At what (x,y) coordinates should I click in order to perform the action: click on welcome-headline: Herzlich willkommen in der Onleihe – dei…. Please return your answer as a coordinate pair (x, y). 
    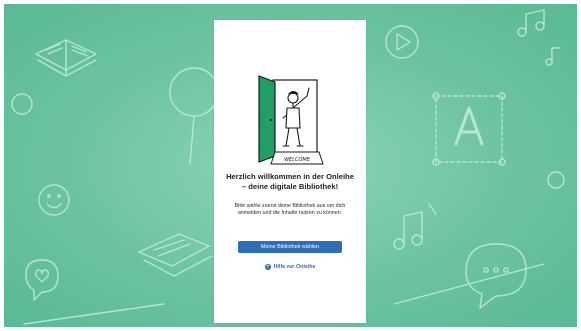
    Looking at the image, I should click on (290, 181).